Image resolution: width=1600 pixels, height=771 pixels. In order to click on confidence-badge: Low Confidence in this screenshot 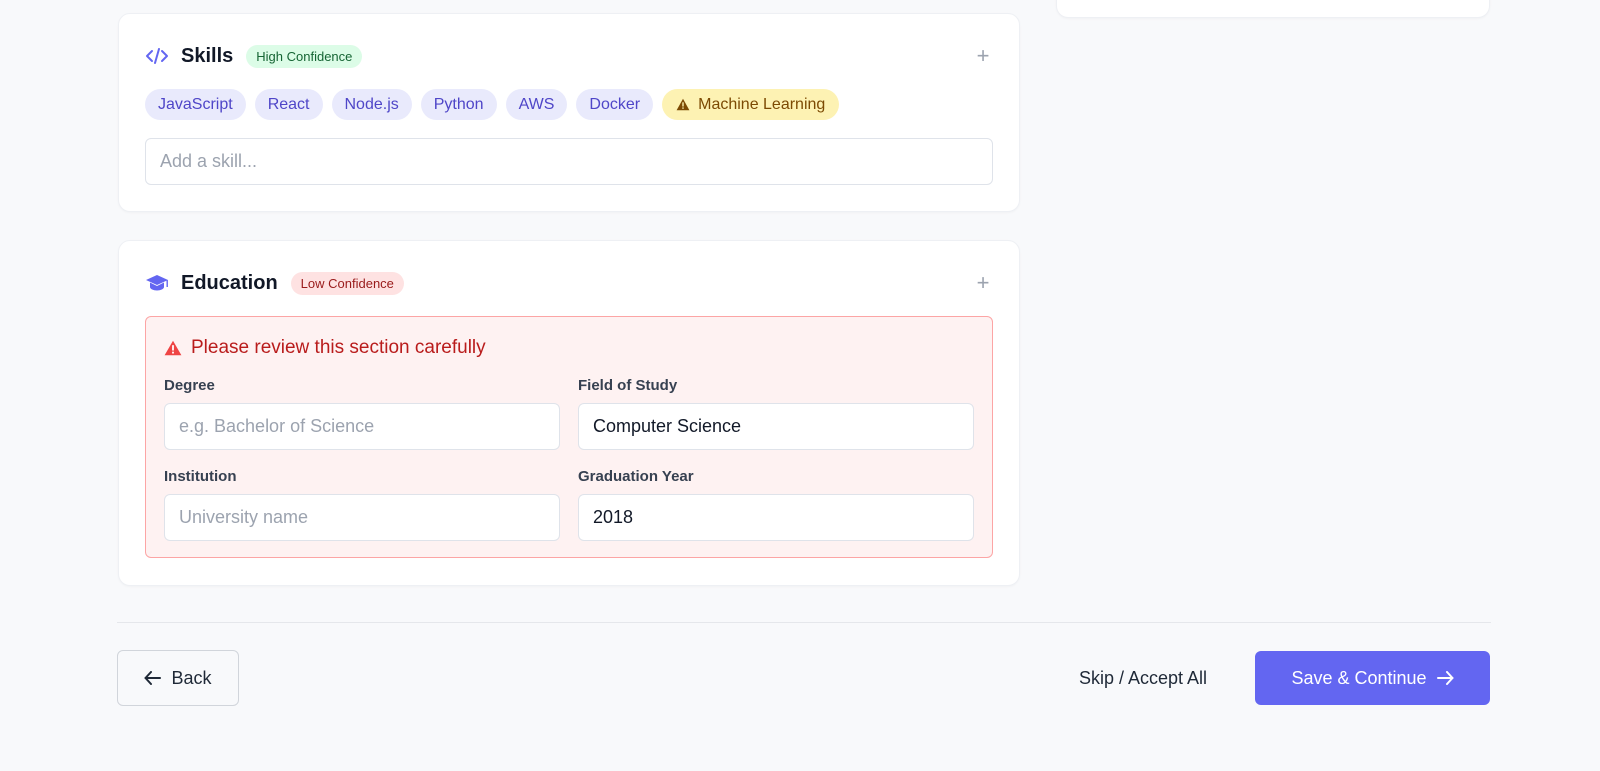, I will do `click(347, 283)`.